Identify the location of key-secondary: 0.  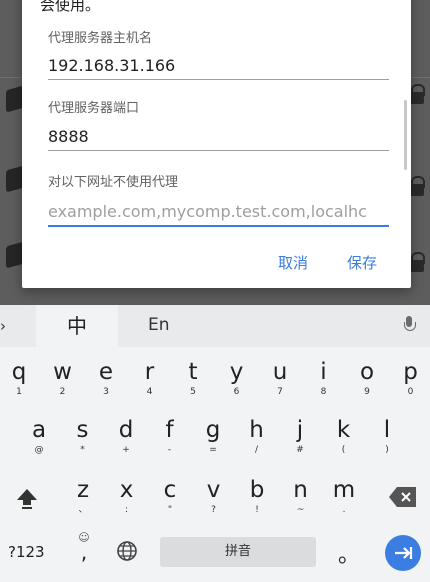
(410, 392).